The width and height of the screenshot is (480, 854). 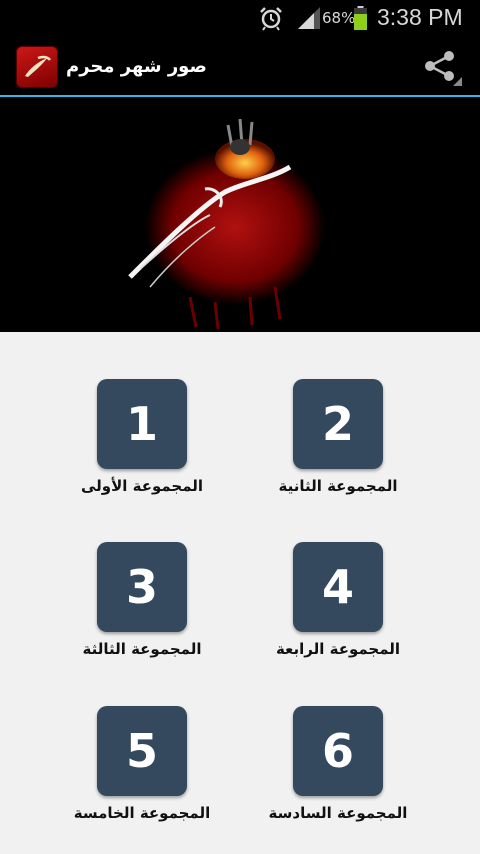 I want to click on battery-percent: 68%, so click(x=339, y=18).